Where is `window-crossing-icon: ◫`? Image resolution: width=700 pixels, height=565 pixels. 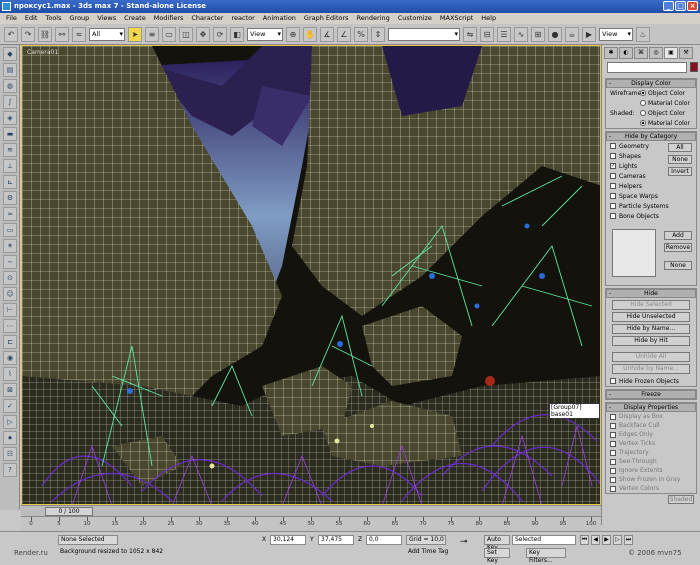
window-crossing-icon: ◫ is located at coordinates (186, 34).